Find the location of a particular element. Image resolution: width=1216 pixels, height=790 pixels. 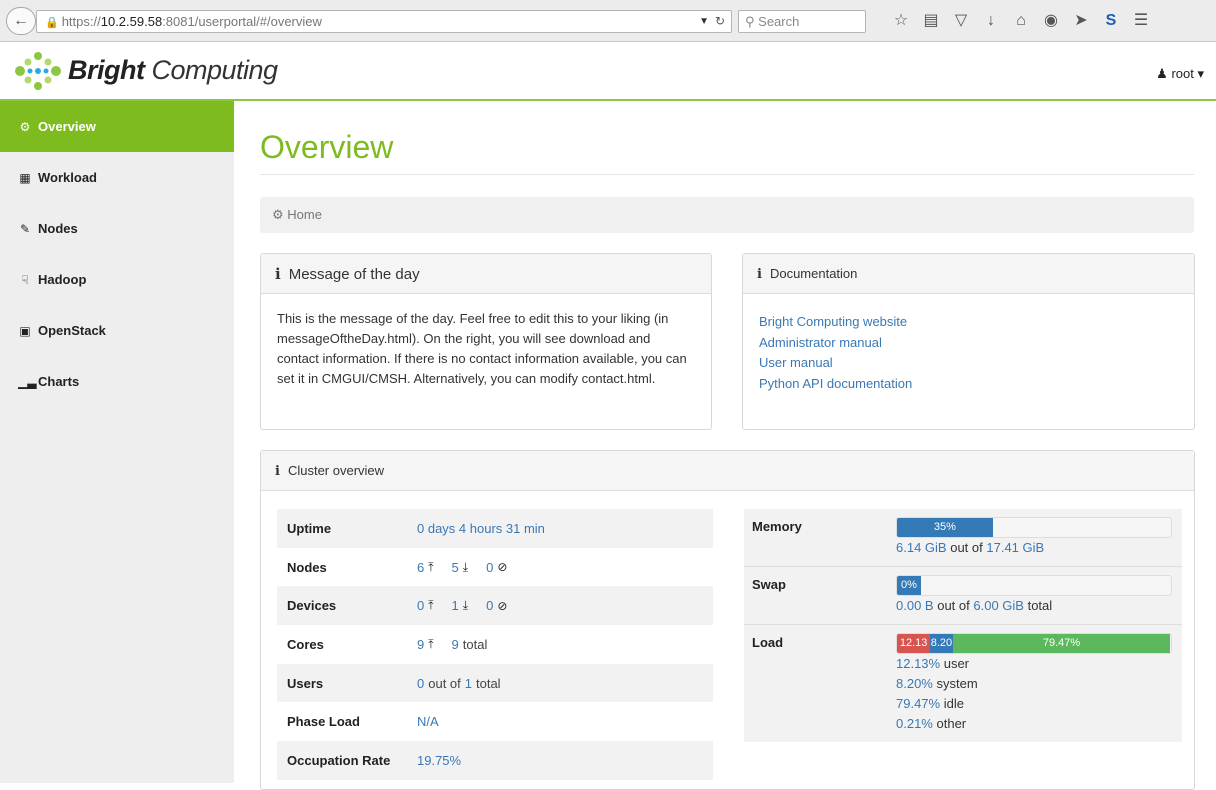

reload-icon: ↻ is located at coordinates (720, 21).